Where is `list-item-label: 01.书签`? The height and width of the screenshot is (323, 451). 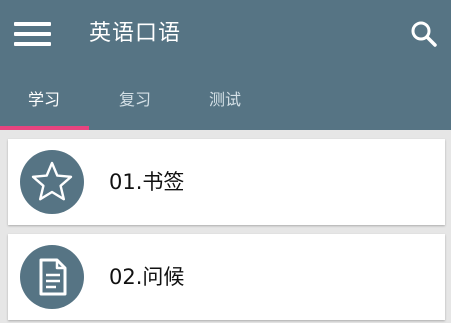
list-item-label: 01.书签 is located at coordinates (147, 182).